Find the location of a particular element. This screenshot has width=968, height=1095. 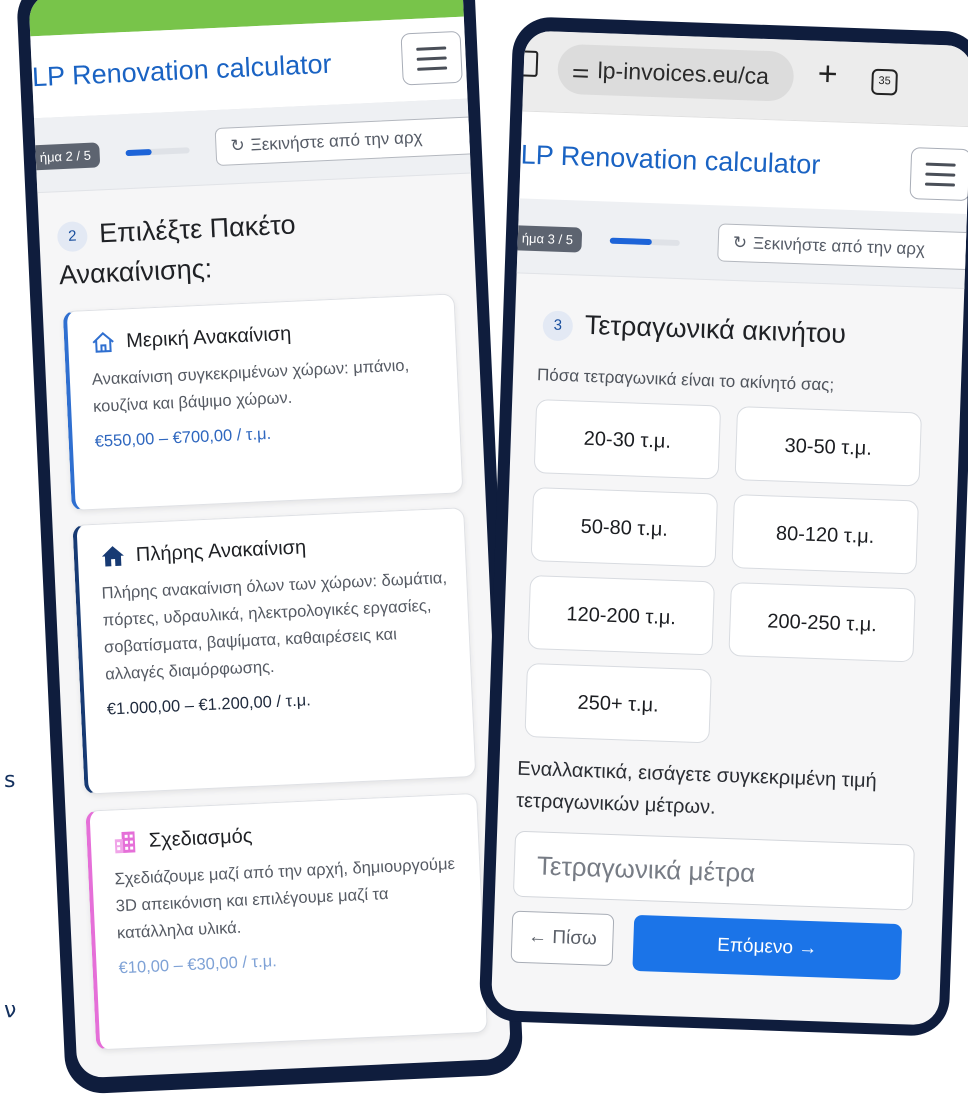

url-bar: ⚌ lp-invoices.eu/ca is located at coordinates (675, 72).